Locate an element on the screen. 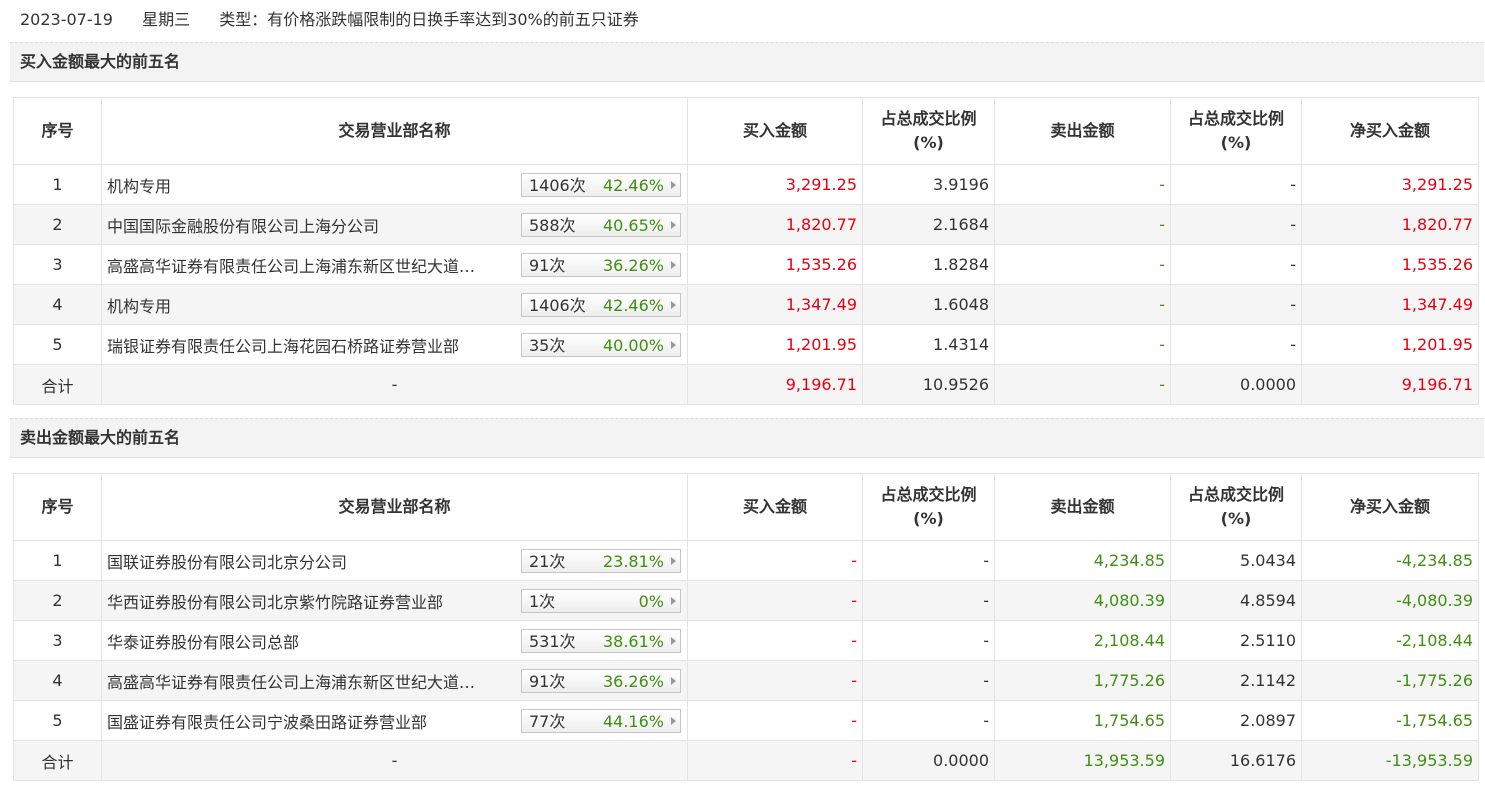  total-net-amount: 9,196.71 is located at coordinates (1390, 384).